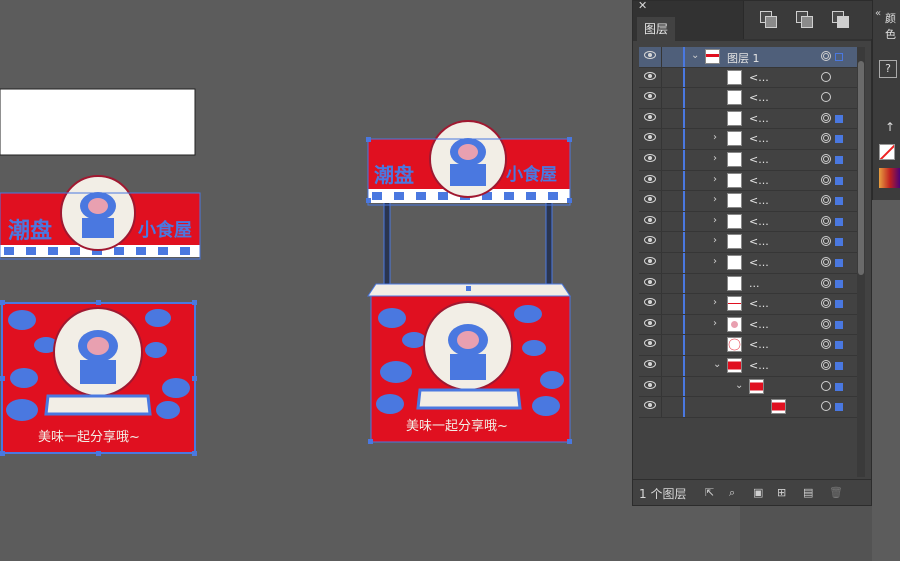 The image size is (900, 561). Describe the element at coordinates (100, 217) in the screenshot. I see `left-sign-banner: 潮盘 小食屋` at that location.